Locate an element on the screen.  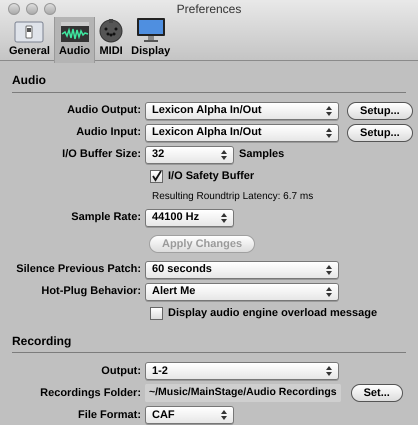
toolbar-tab: MIDI is located at coordinates (111, 39).